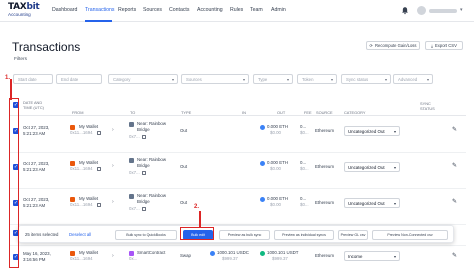 Image resolution: width=474 pixels, height=268 pixels. I want to click on filters-label: Filters, so click(21, 59).